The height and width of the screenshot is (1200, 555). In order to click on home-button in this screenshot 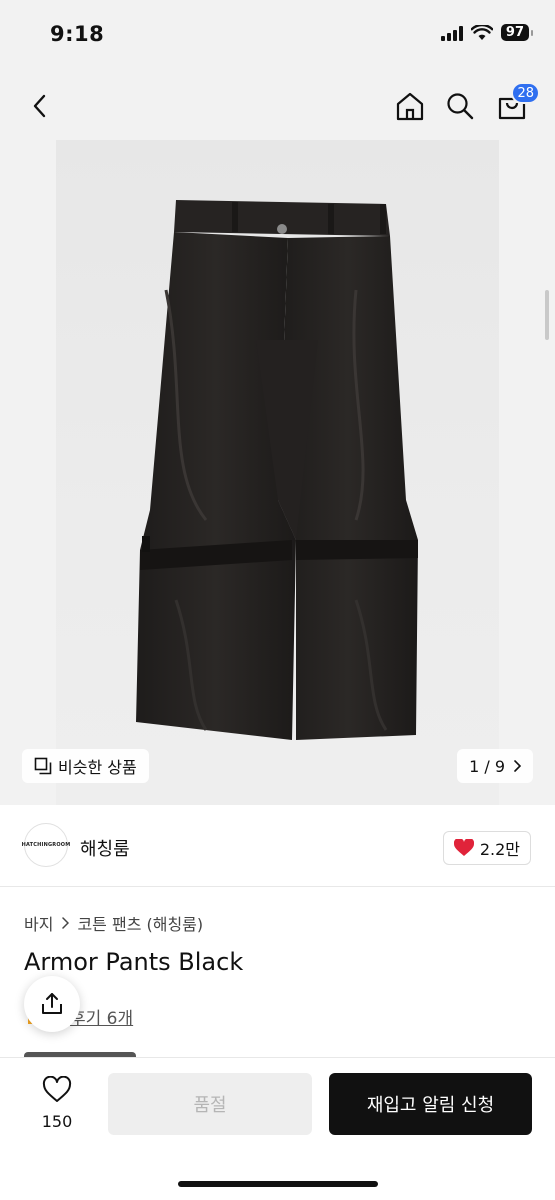, I will do `click(410, 106)`.